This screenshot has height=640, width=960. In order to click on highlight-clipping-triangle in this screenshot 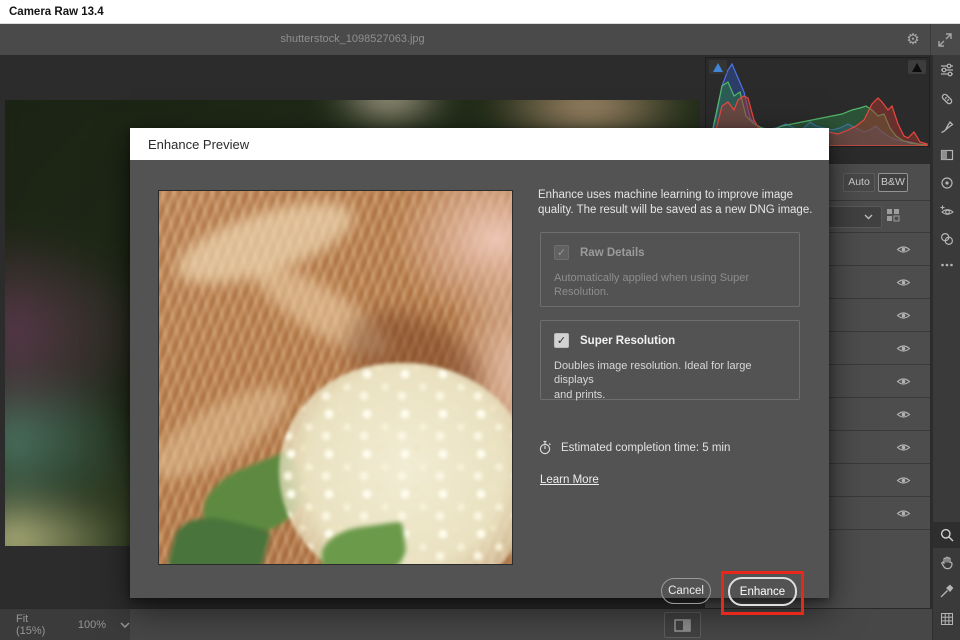, I will do `click(917, 67)`.